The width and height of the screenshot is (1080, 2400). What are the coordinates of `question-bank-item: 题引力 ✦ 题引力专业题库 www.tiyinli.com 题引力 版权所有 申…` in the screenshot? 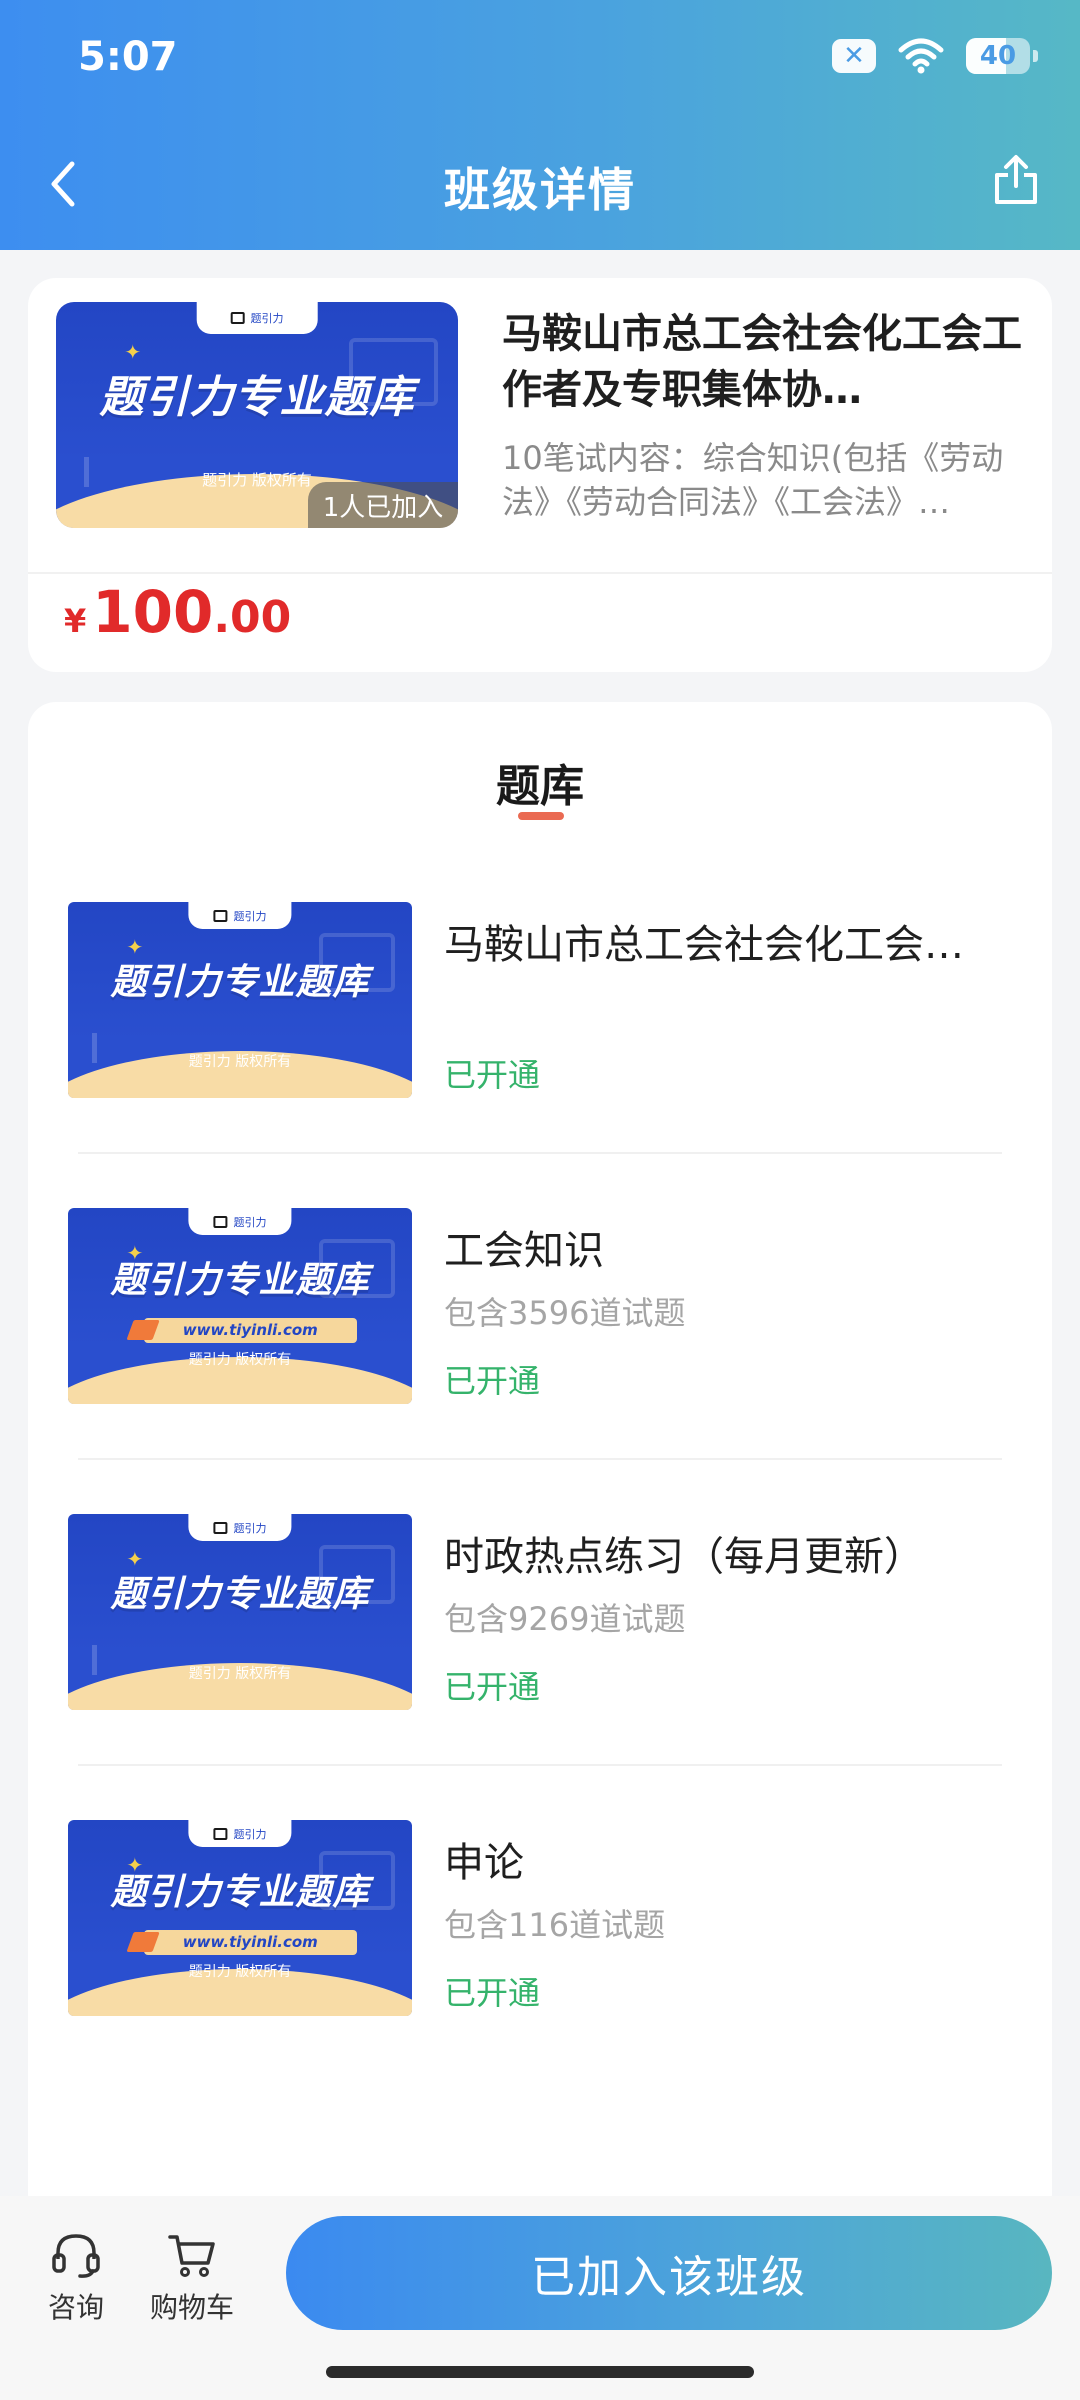 It's located at (540, 1973).